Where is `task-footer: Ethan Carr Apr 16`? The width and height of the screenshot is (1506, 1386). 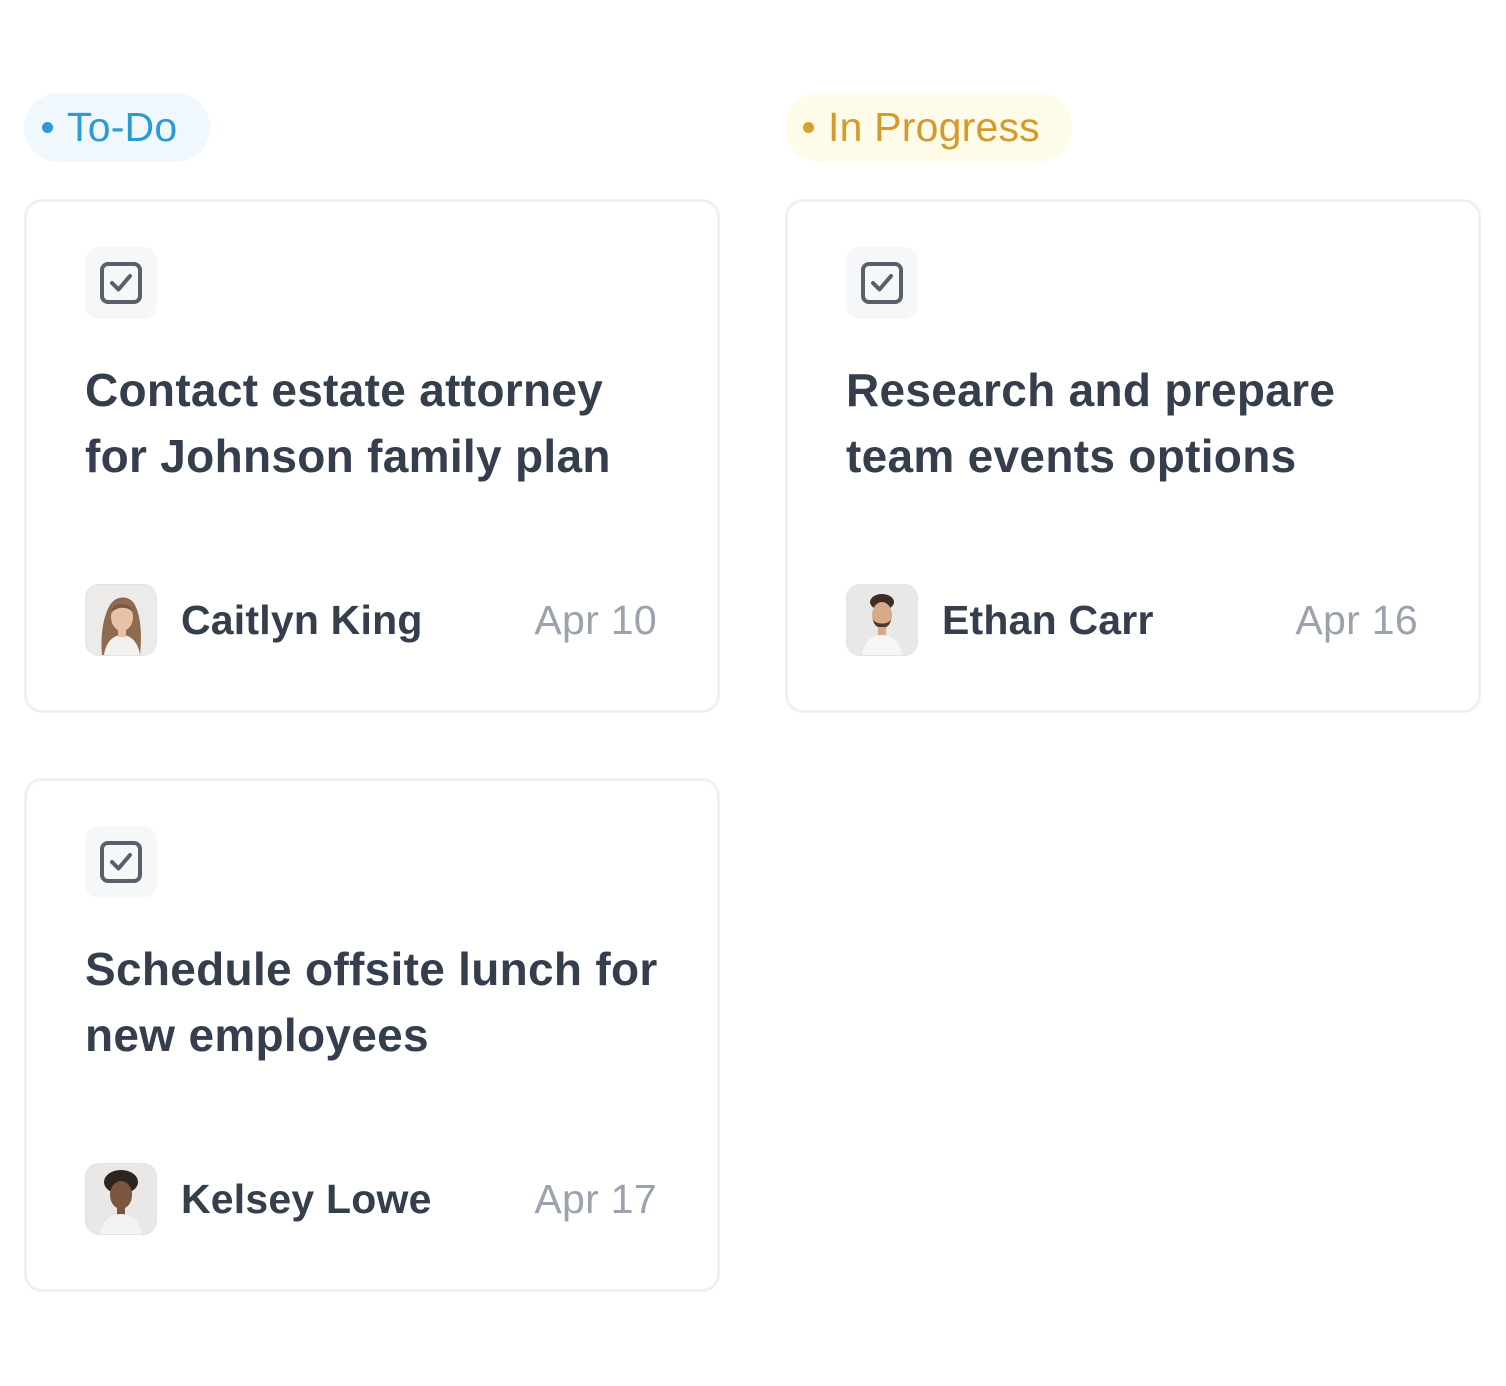
task-footer: Ethan Carr Apr 16 is located at coordinates (1132, 620).